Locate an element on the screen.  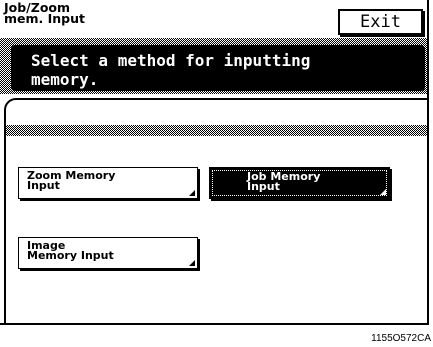
exit-button: Exit is located at coordinates (380, 22).